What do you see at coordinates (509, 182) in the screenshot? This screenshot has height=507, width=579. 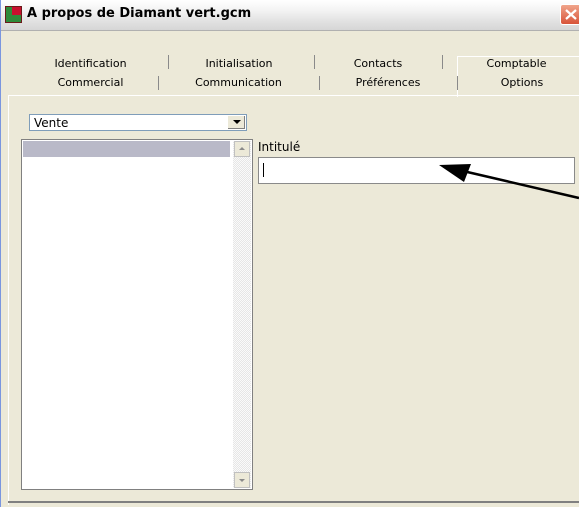 I see `annotation-arrow-icon` at bounding box center [509, 182].